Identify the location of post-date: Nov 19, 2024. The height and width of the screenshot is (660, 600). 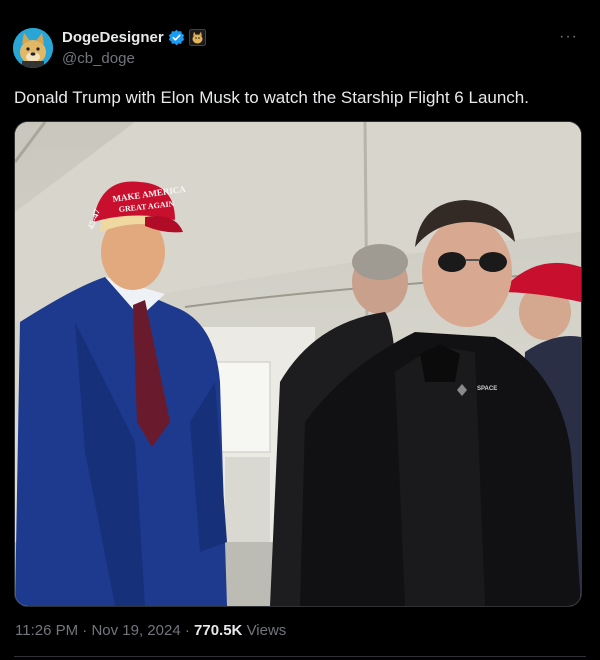
(135, 630).